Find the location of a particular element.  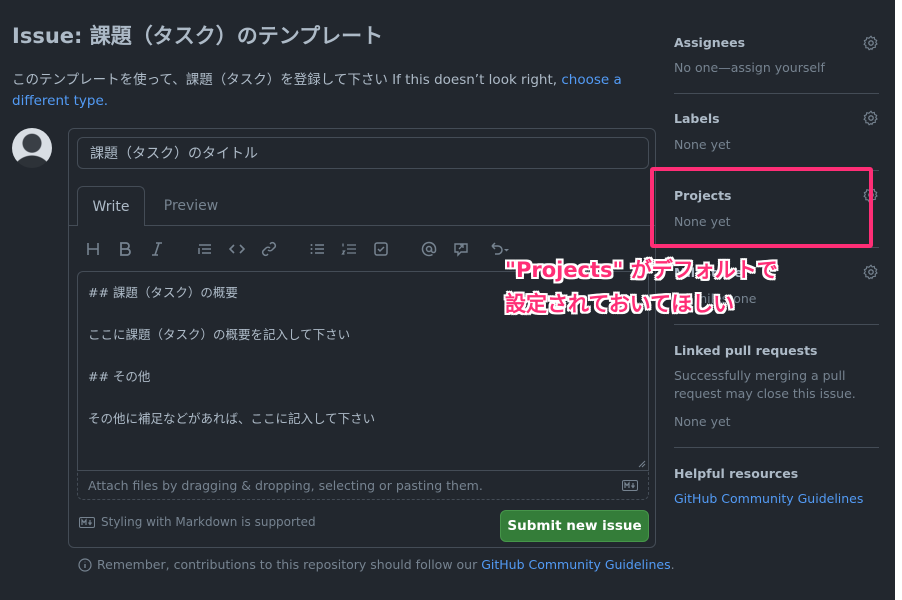

linked-prs-heading: Linked pull requests is located at coordinates (746, 350).